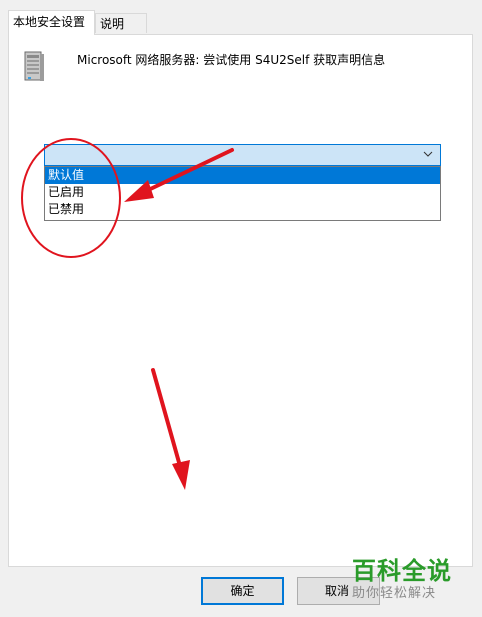  I want to click on option-default: 默认值, so click(242, 175).